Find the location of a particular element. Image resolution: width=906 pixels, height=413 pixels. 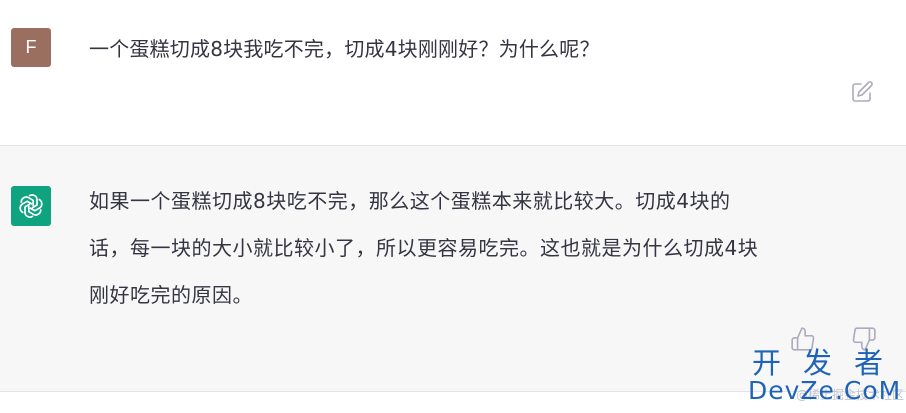

openai-logo-icon is located at coordinates (31, 206).